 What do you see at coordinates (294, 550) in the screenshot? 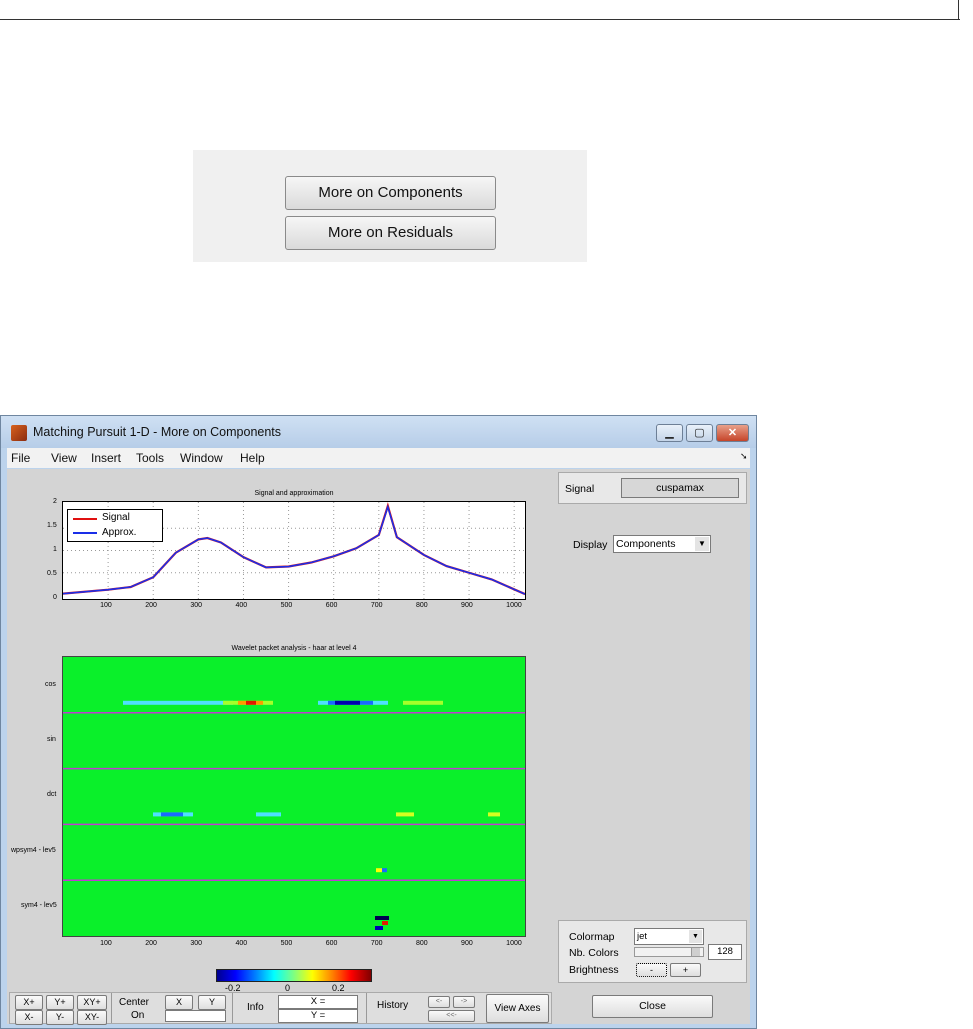
I see `signal-axes: Signal Approx.` at bounding box center [294, 550].